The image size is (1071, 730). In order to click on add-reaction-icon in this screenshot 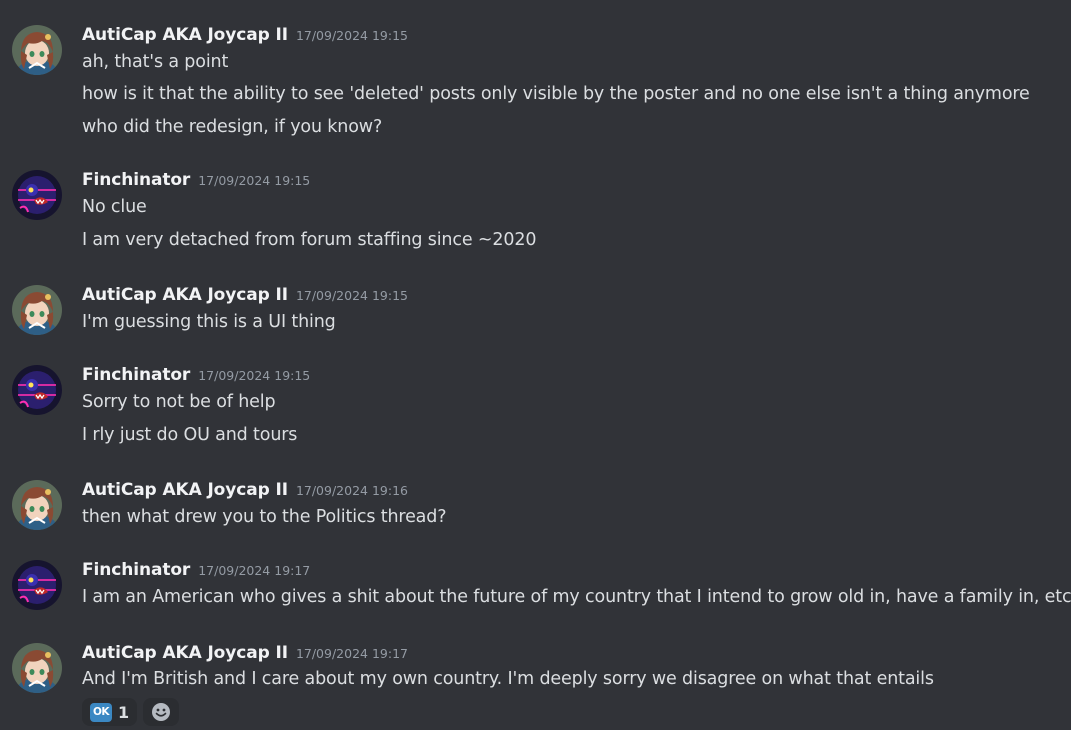, I will do `click(161, 712)`.